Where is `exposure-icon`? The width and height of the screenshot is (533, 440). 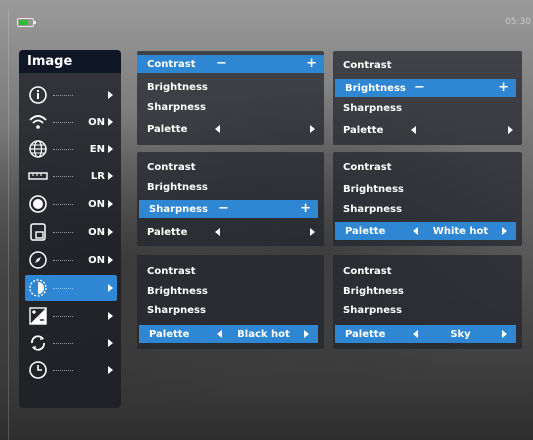 exposure-icon is located at coordinates (38, 316).